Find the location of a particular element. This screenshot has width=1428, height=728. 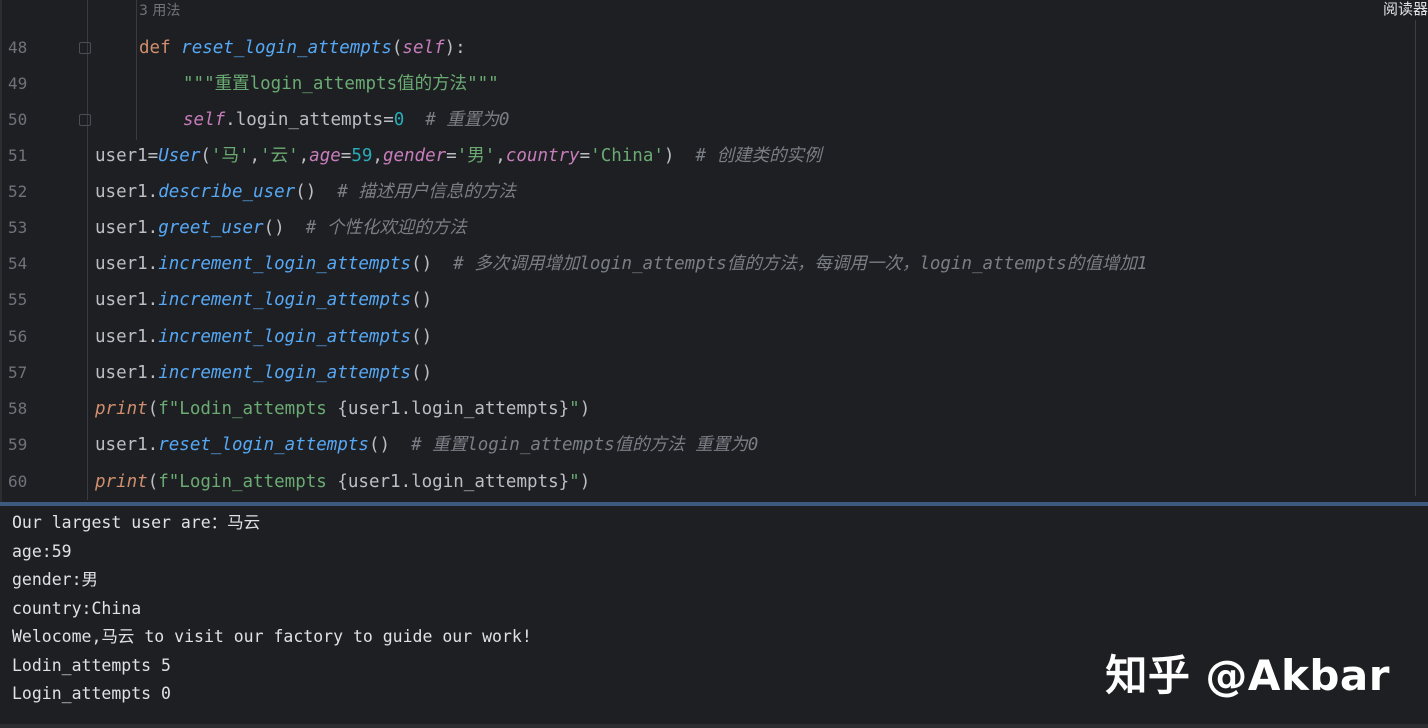

fold-end-icon is located at coordinates (85, 120).